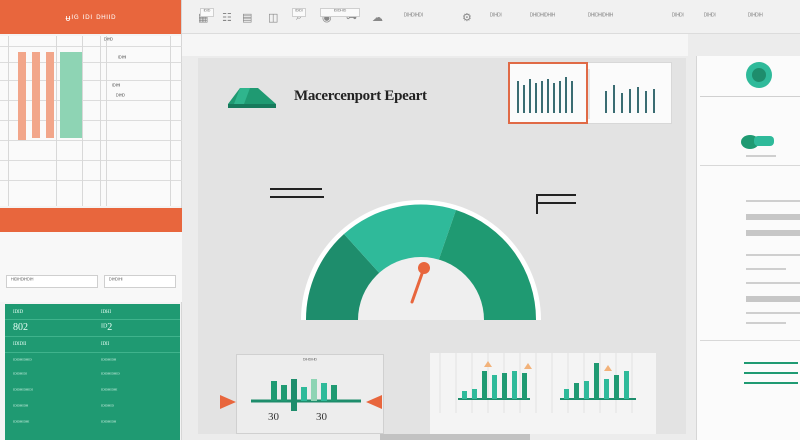  Describe the element at coordinates (467, 17) in the screenshot. I see `settings-icon: ⚙` at that location.